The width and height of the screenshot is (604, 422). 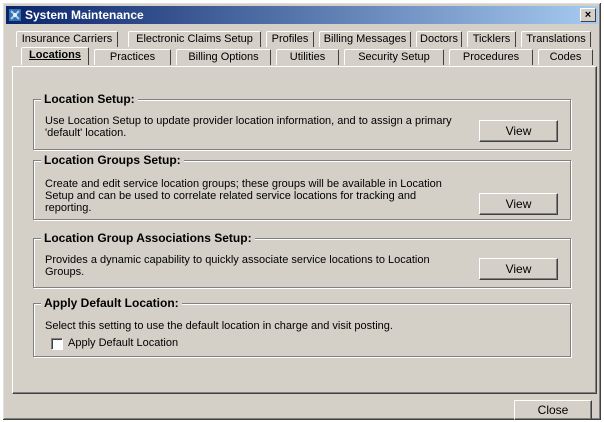 I want to click on apply-default-location-title: Apply Default Location:, so click(x=111, y=303).